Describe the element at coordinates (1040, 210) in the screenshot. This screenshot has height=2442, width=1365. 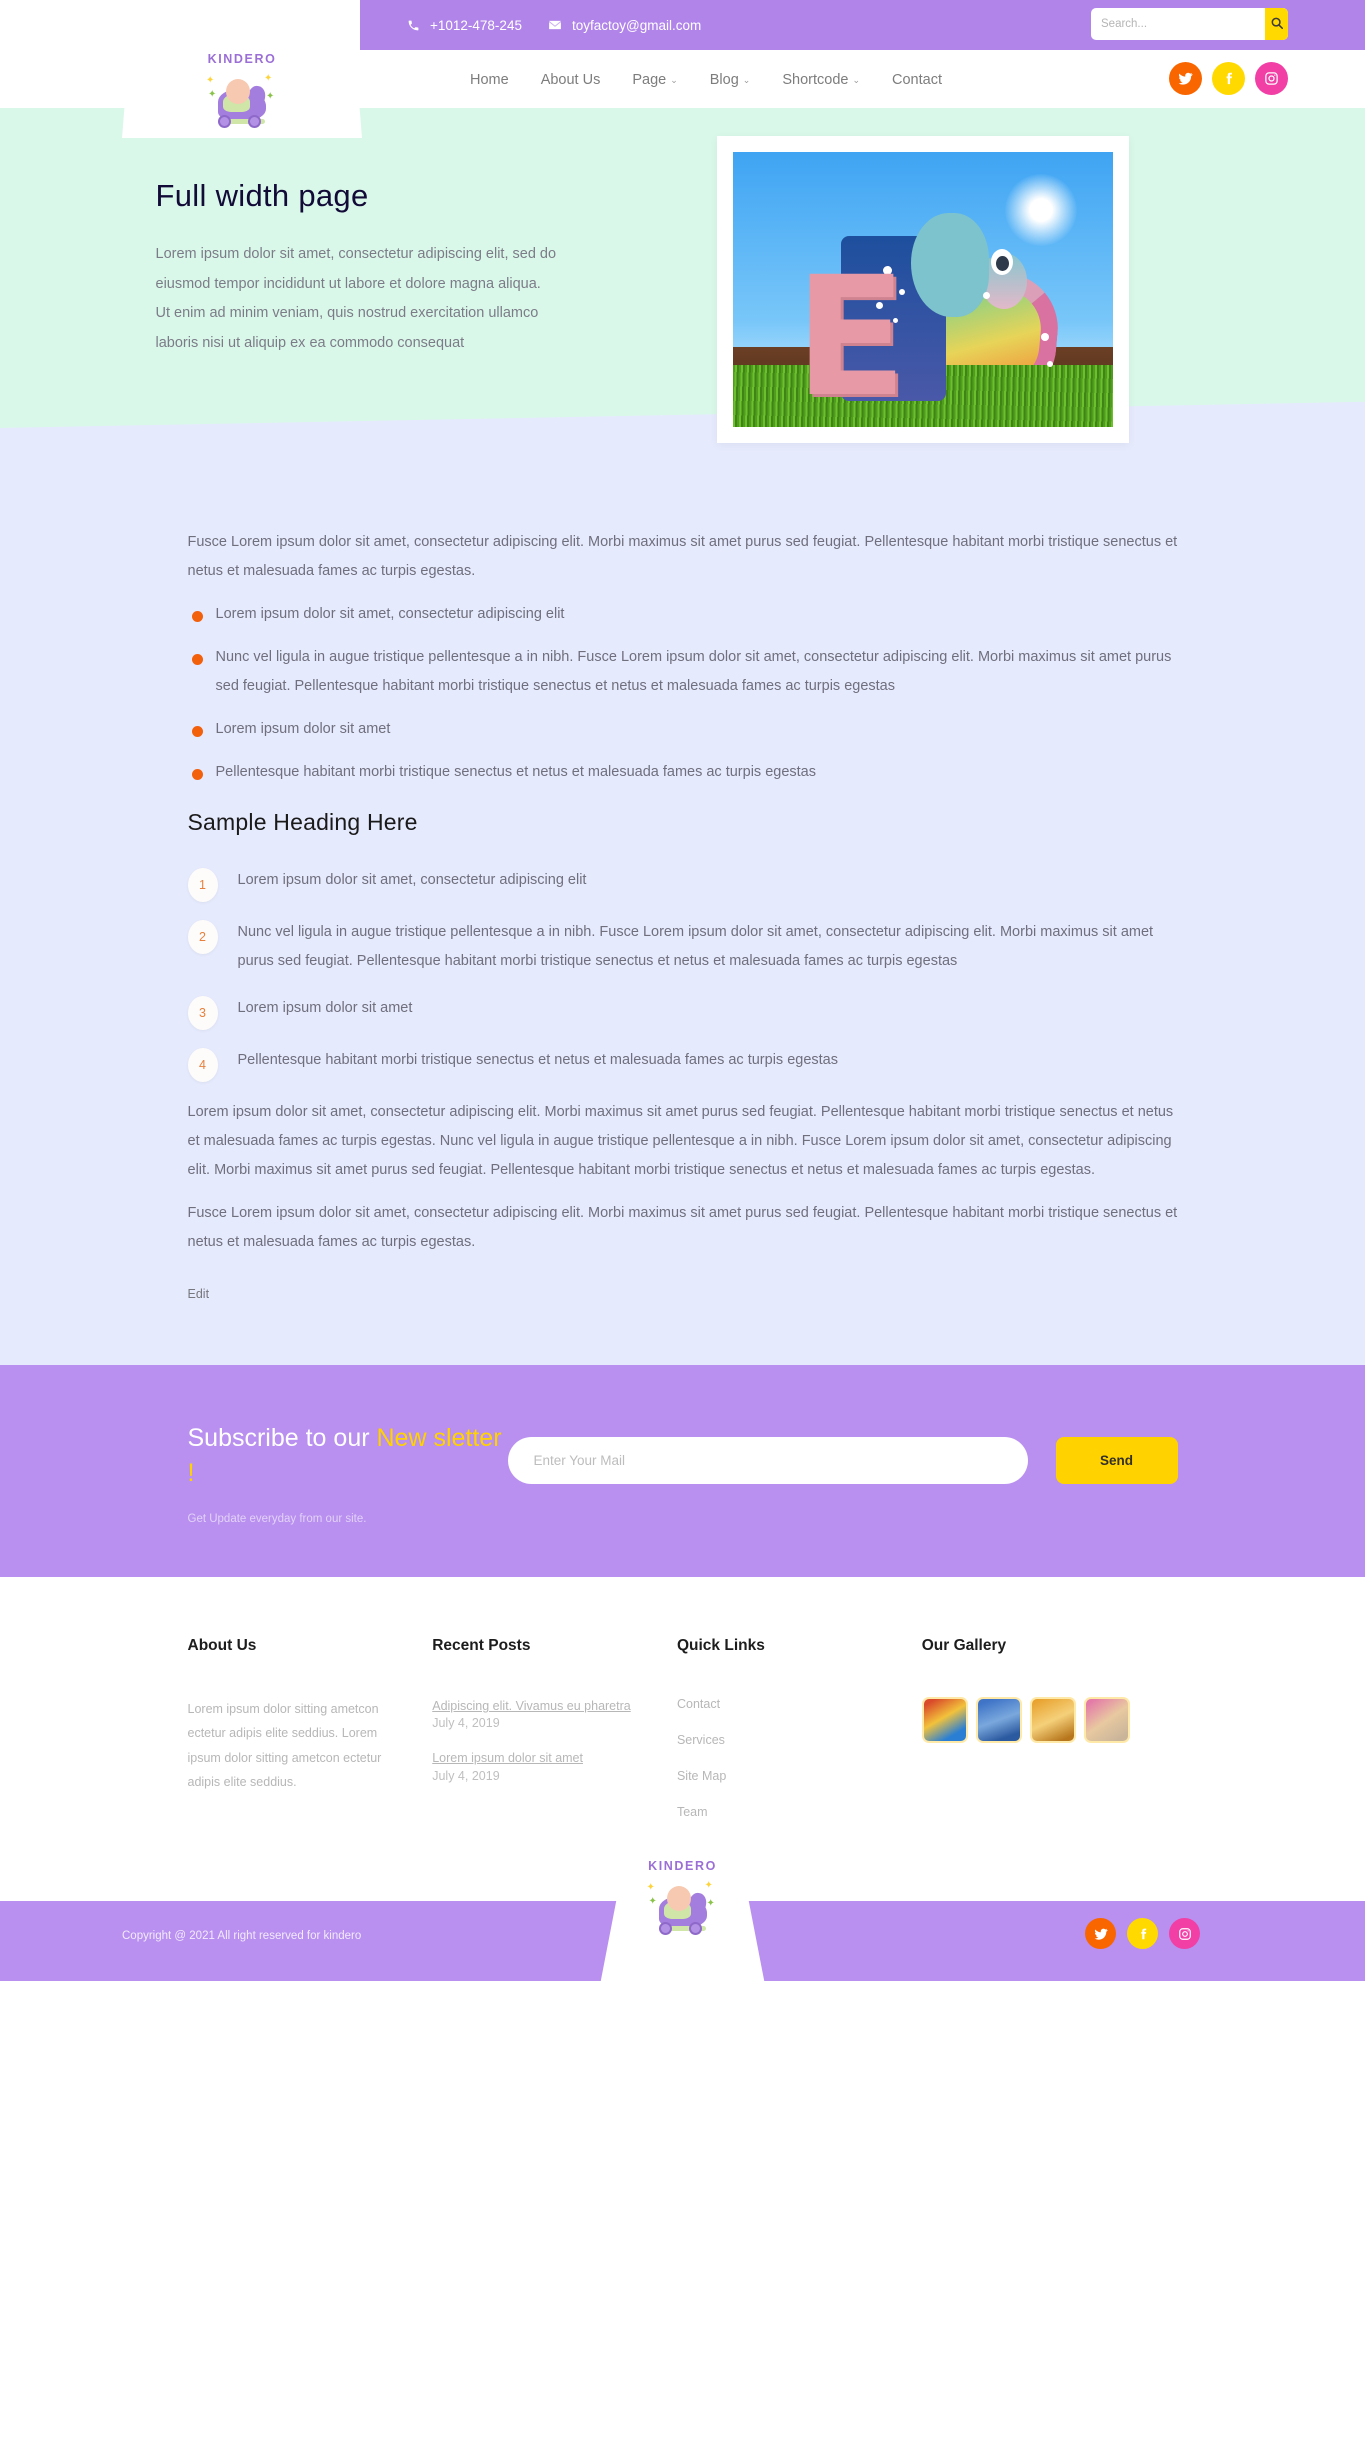
I see `sun-icon` at that location.